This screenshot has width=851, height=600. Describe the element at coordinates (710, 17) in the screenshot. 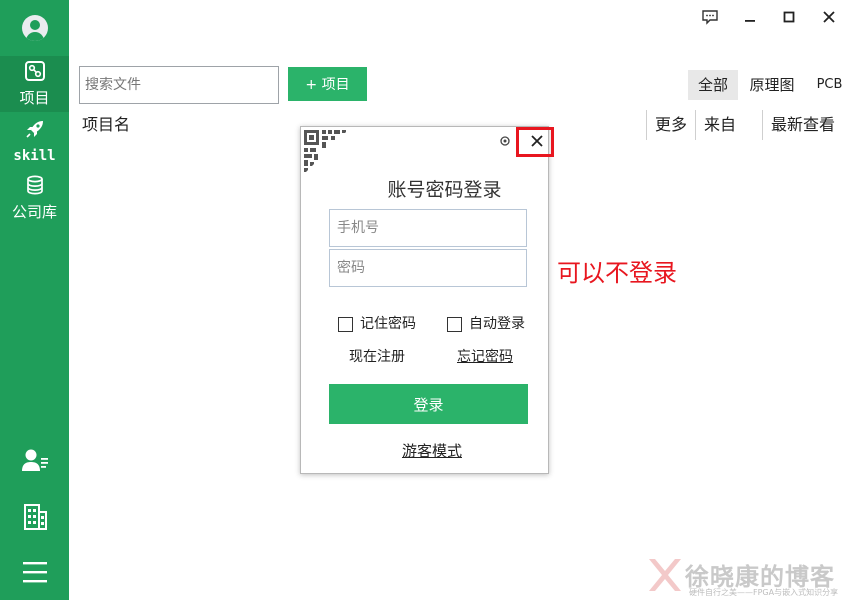

I see `feedback-icon` at that location.